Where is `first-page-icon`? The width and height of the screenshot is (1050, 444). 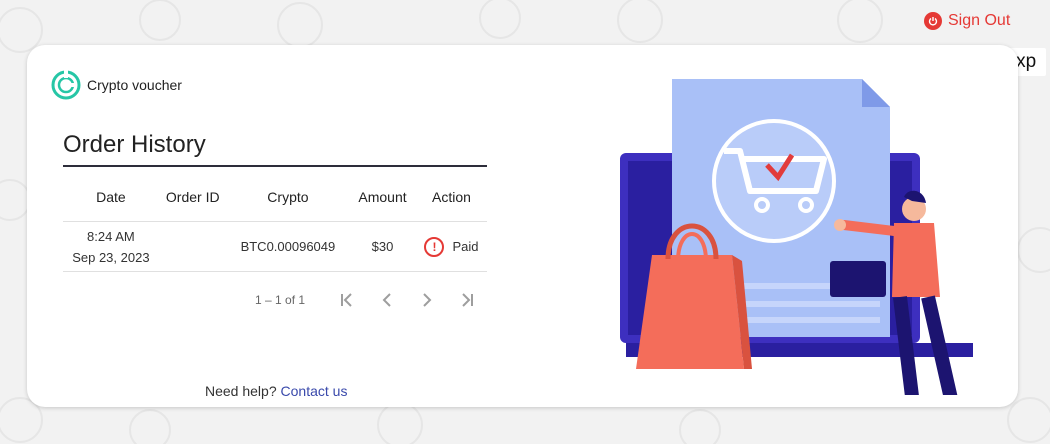
first-page-icon is located at coordinates (346, 300).